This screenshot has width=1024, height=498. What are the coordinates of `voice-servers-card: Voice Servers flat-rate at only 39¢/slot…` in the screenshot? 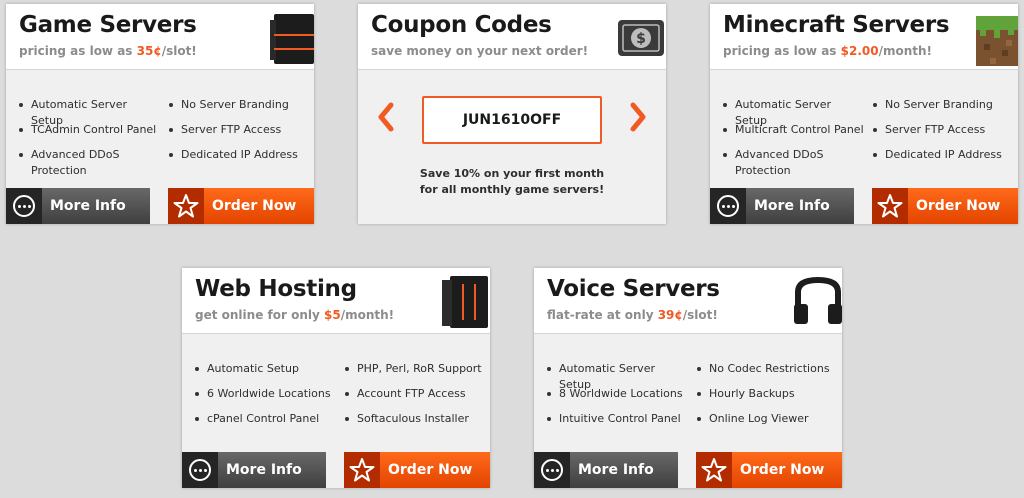 It's located at (688, 378).